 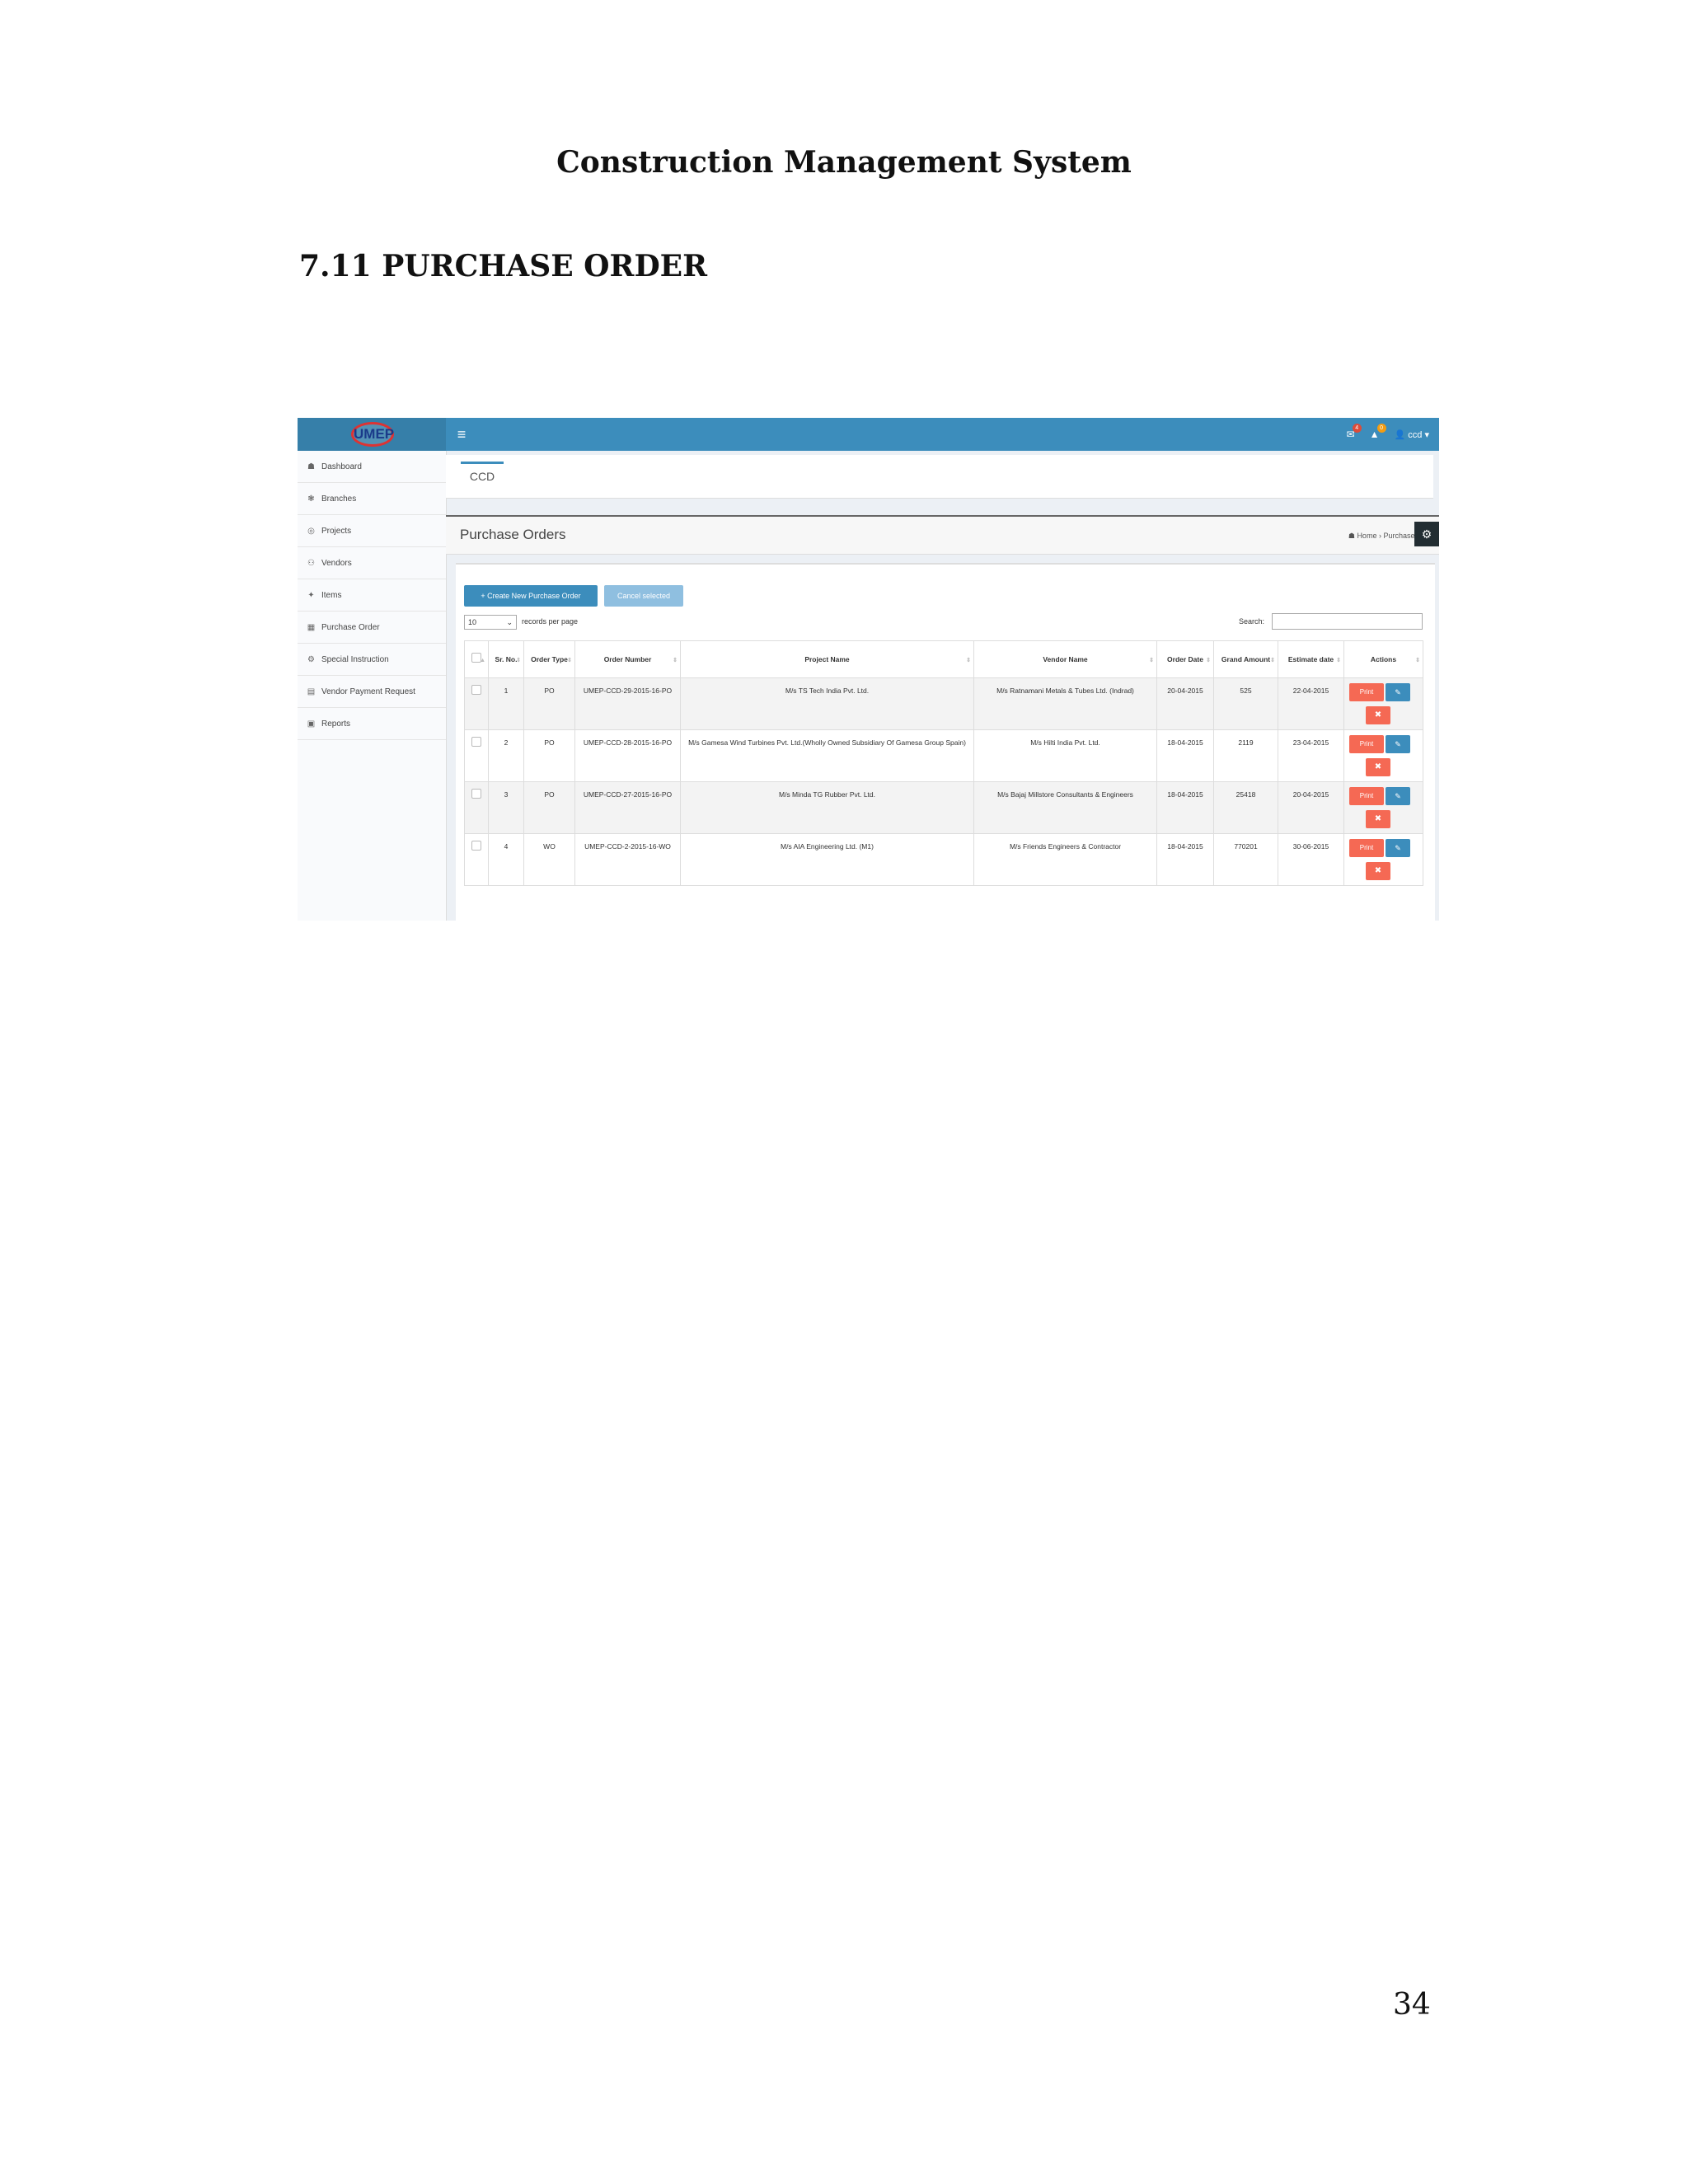 What do you see at coordinates (311, 659) in the screenshot?
I see `special-instruction-icon: ⚙` at bounding box center [311, 659].